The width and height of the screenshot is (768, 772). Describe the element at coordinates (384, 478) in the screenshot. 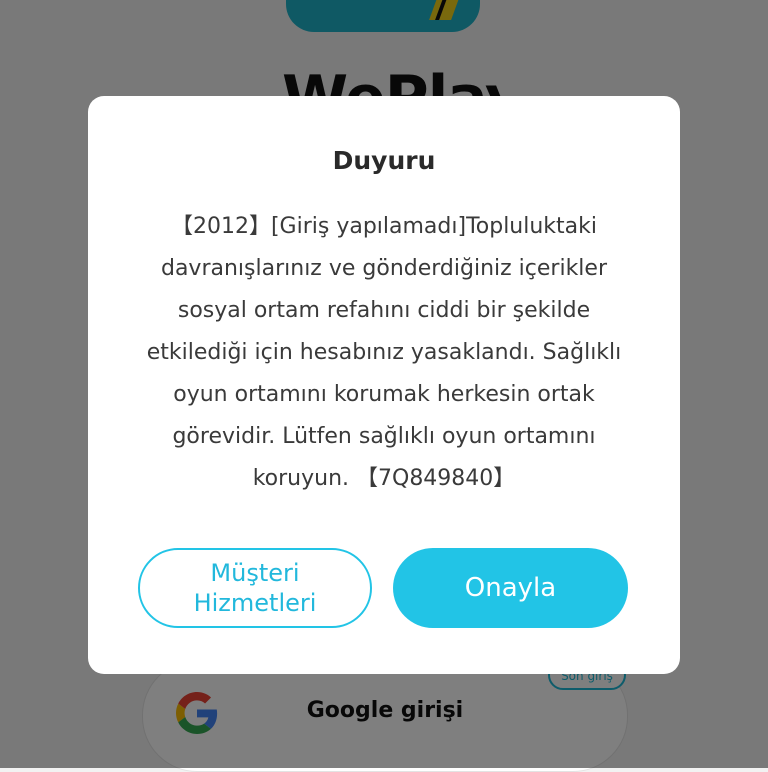

I see `message-line: koruyun. 【7Q849840】` at that location.